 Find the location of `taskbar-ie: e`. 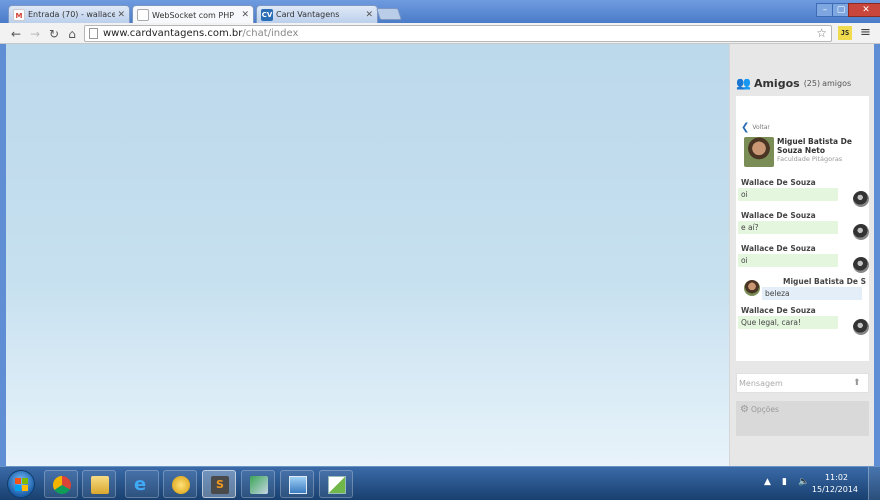

taskbar-ie: e is located at coordinates (142, 484).